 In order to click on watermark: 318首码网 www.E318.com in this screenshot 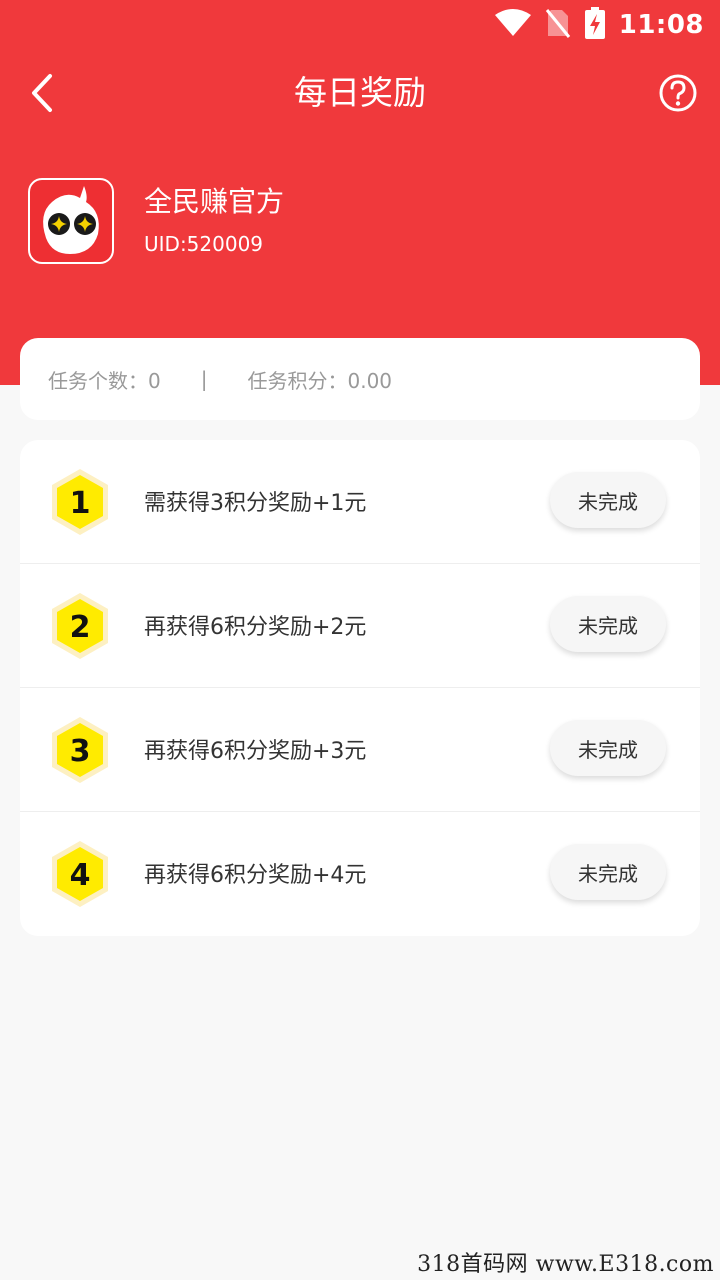, I will do `click(565, 1264)`.